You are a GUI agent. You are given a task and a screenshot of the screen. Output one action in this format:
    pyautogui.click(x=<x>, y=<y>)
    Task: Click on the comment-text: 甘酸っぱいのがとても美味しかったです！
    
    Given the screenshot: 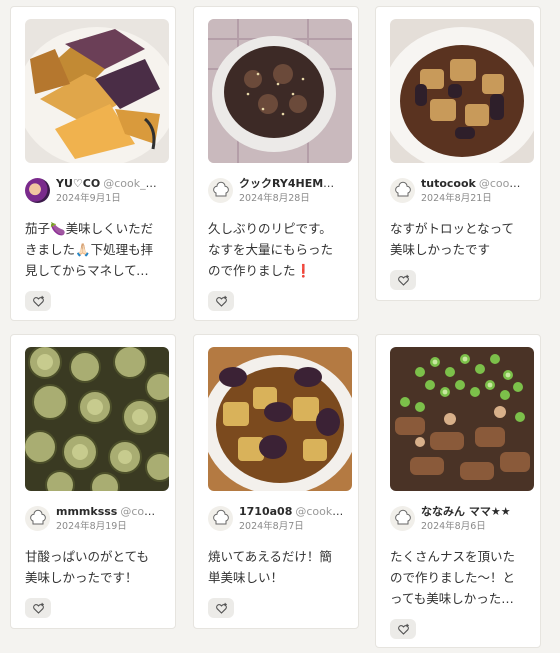 What is the action you would take?
    pyautogui.click(x=87, y=567)
    